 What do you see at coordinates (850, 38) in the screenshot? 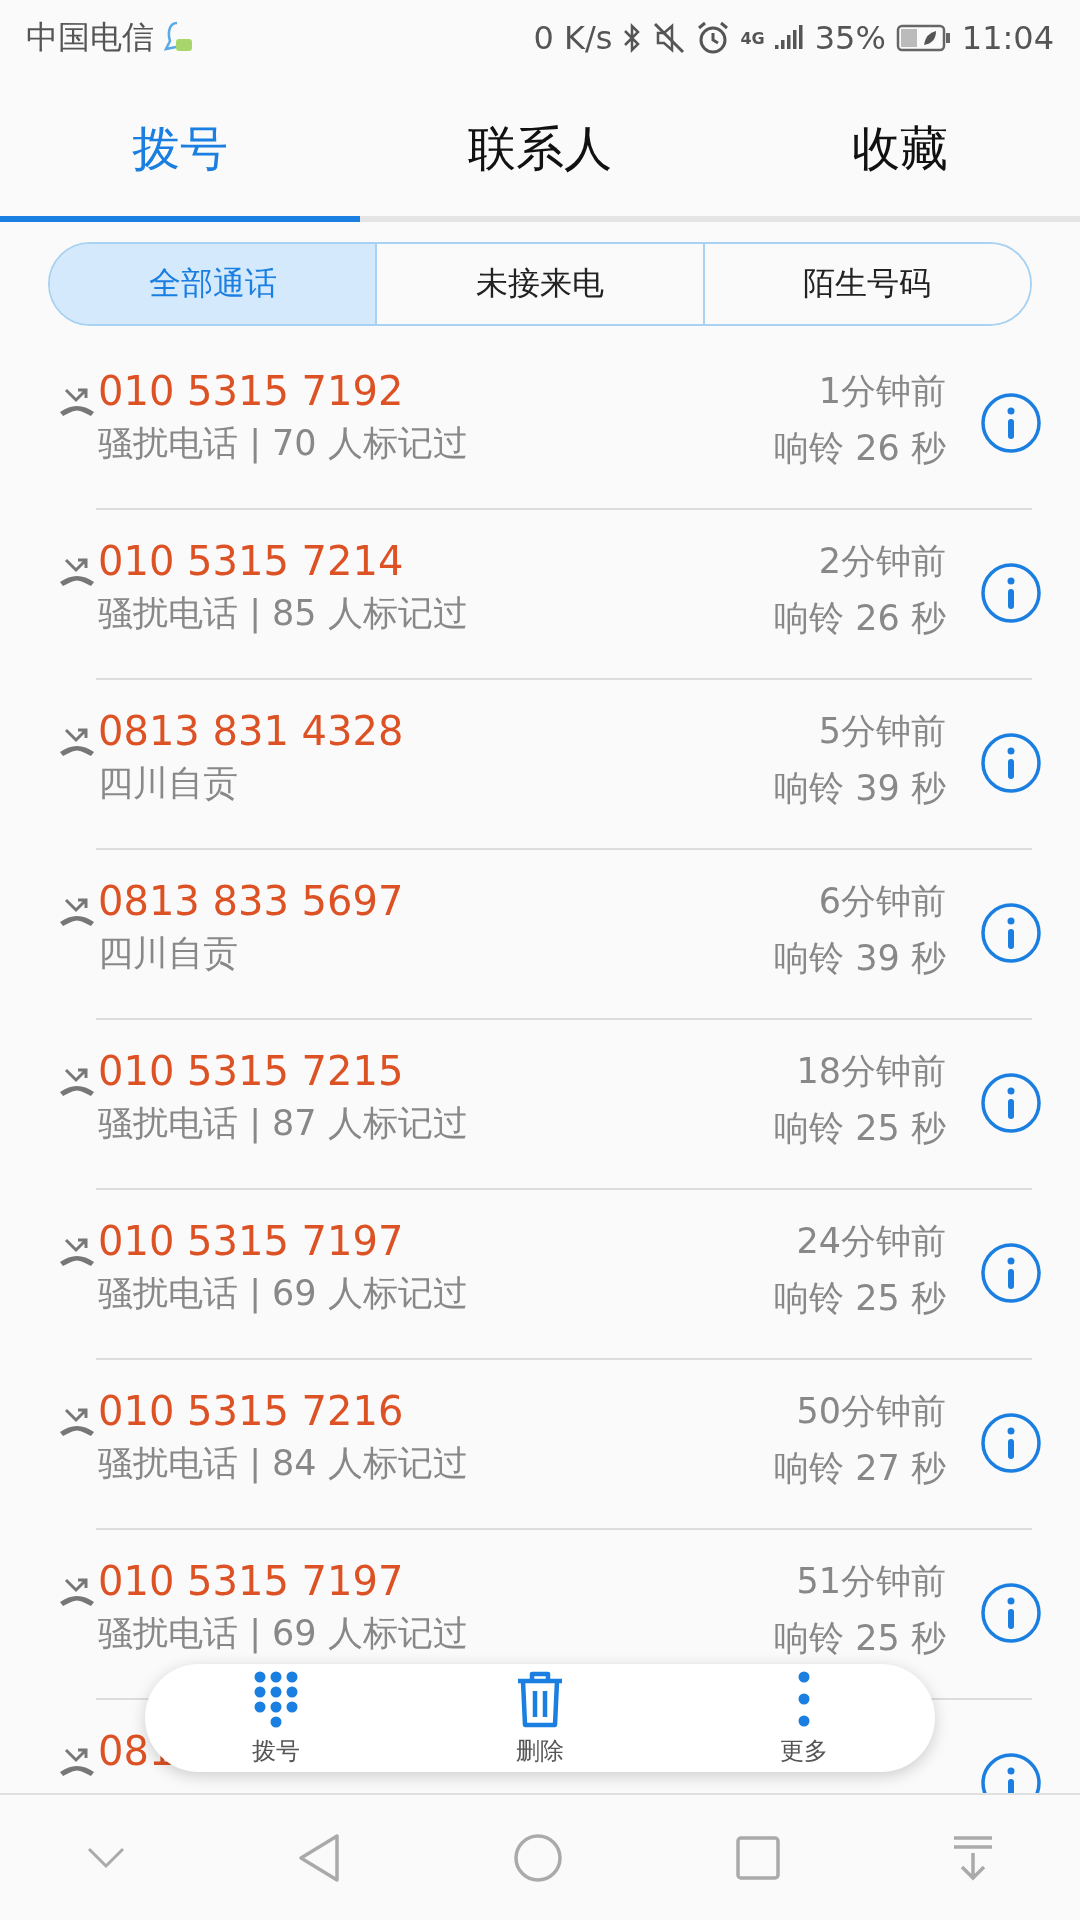
I see `battery-percent: 35%` at bounding box center [850, 38].